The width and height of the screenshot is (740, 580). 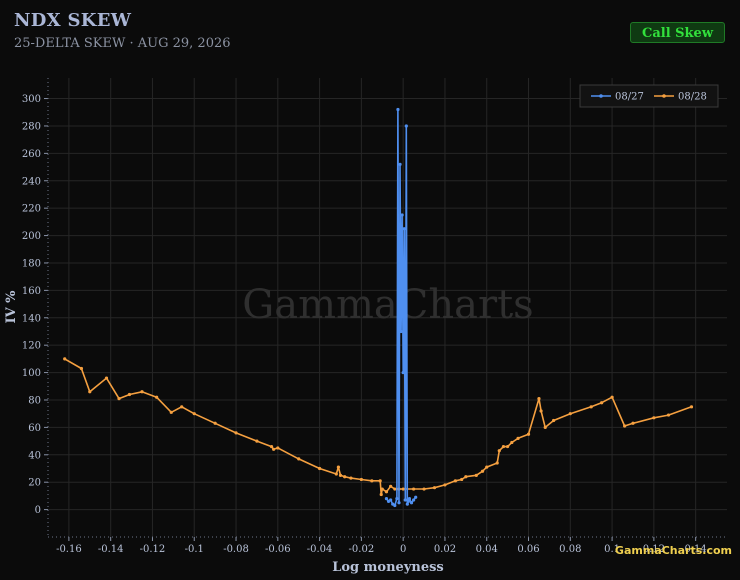 What do you see at coordinates (111, 549) in the screenshot?
I see `x-tick-label: -0.14` at bounding box center [111, 549].